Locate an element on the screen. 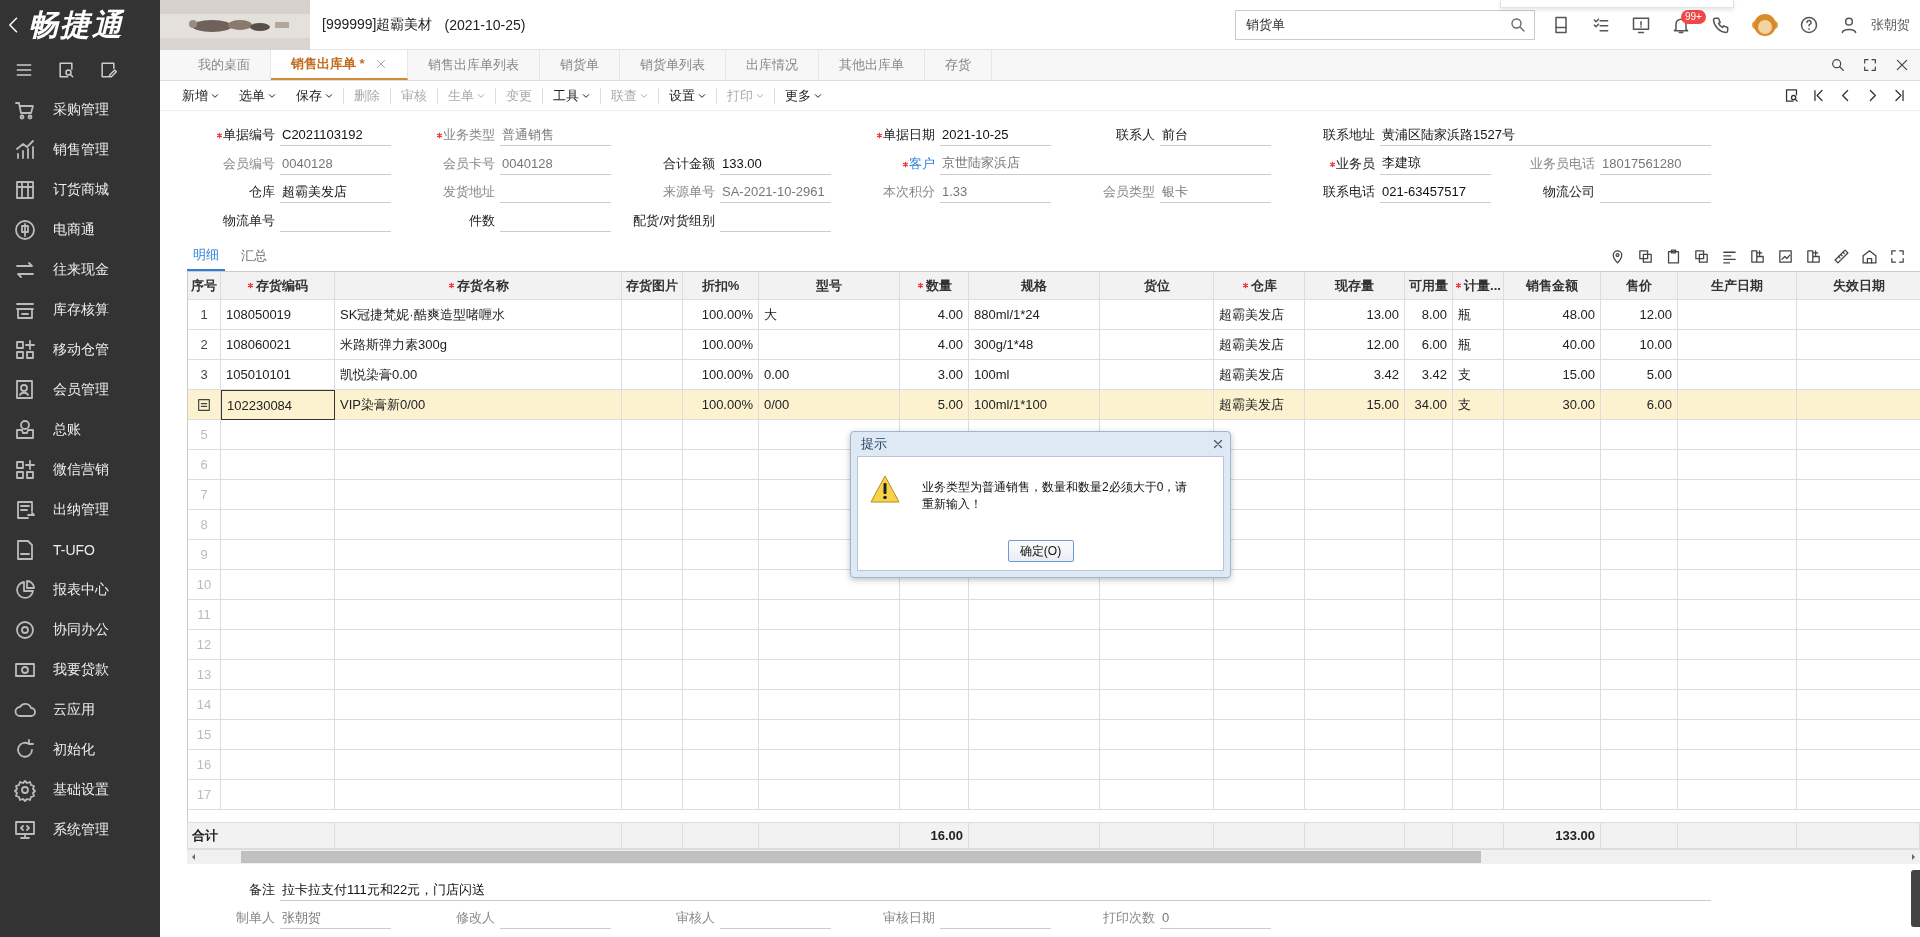 This screenshot has width=1920, height=937. grid-plus-icon is located at coordinates (25, 470).